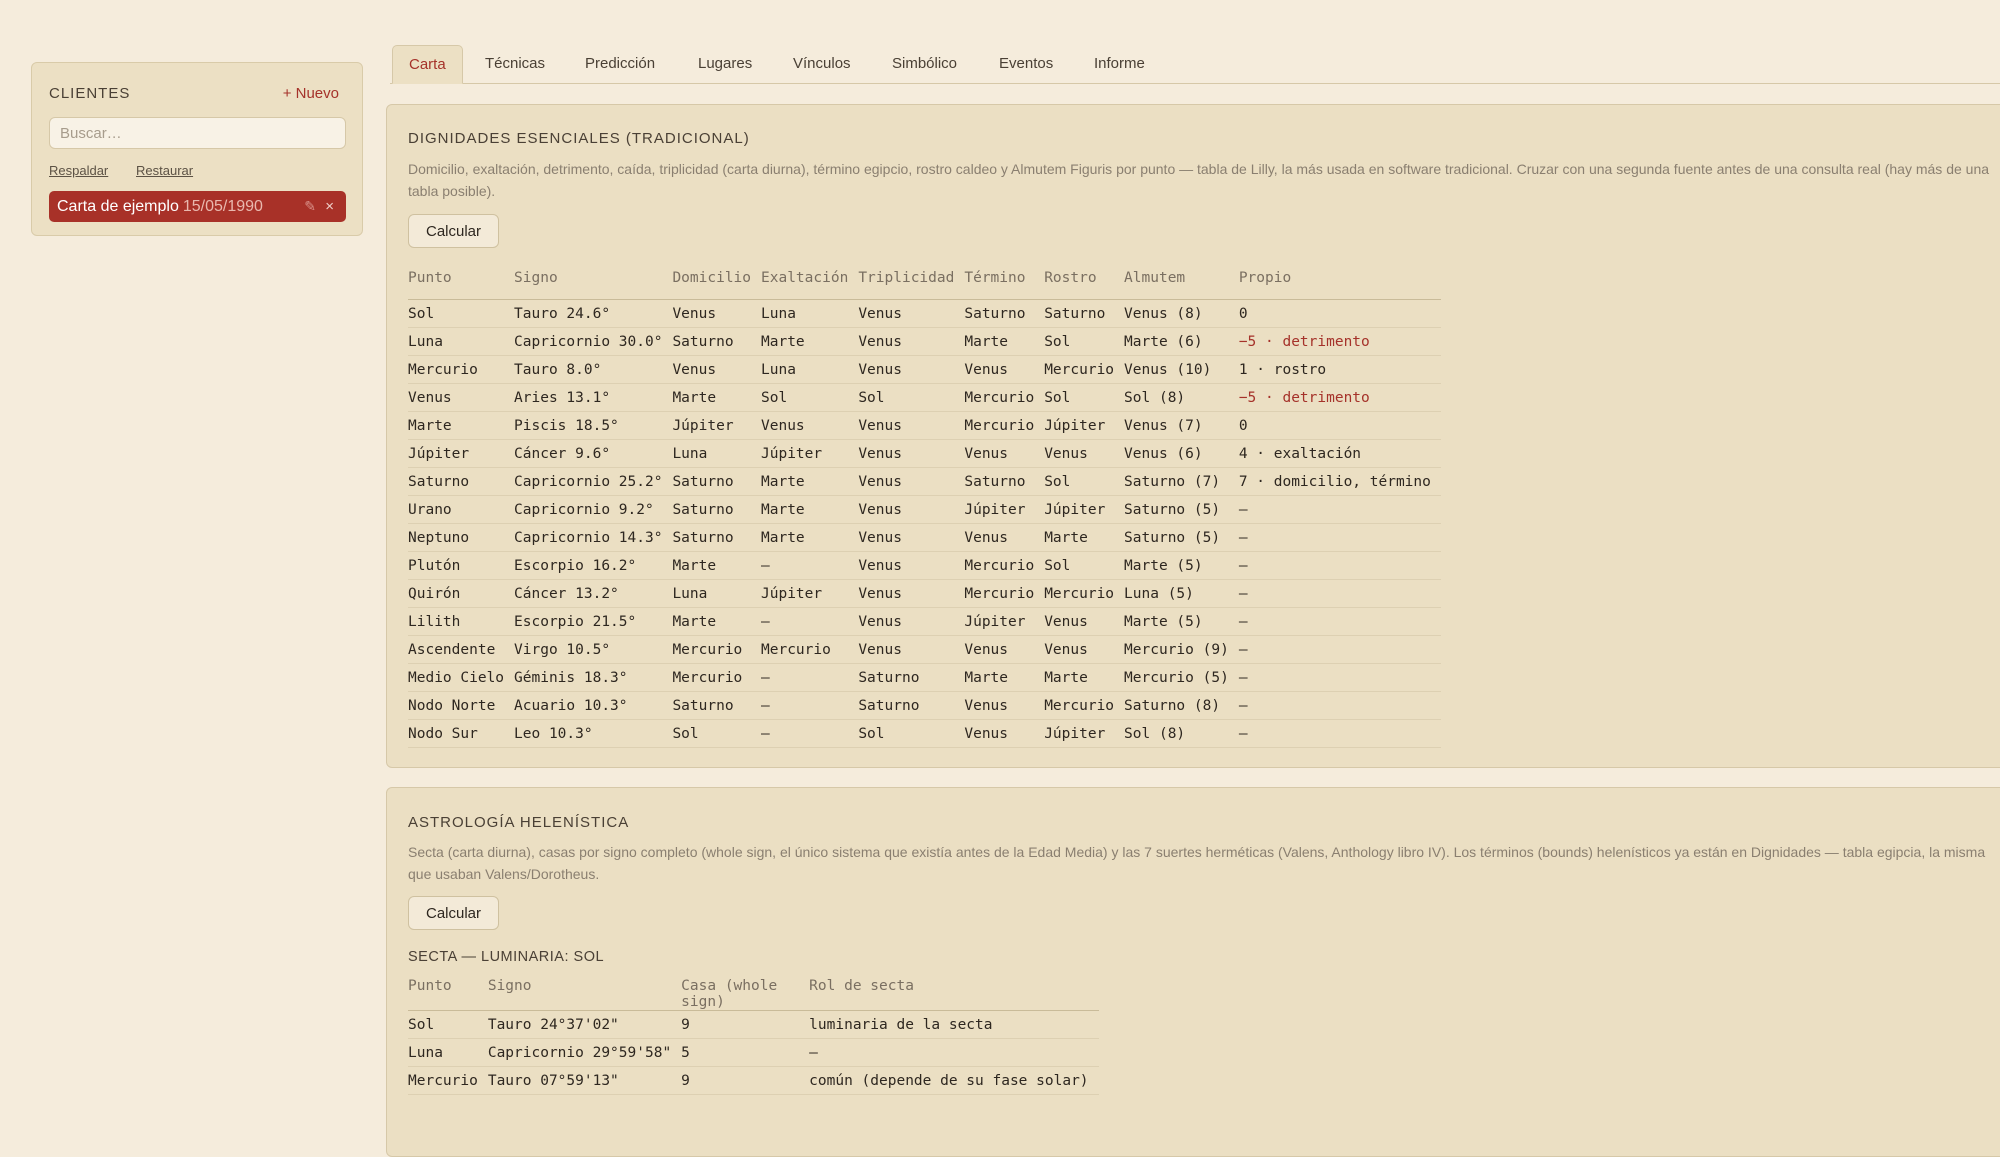  What do you see at coordinates (1181, 425) in the screenshot?
I see `table-cell: Venus (7)` at bounding box center [1181, 425].